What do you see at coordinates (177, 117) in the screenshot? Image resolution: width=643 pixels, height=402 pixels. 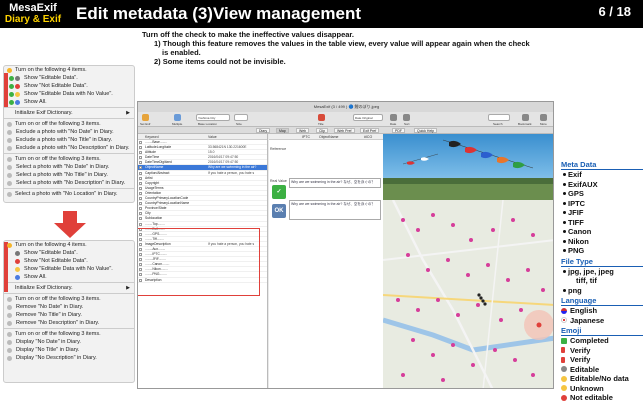 I see `multiple-icon` at bounding box center [177, 117].